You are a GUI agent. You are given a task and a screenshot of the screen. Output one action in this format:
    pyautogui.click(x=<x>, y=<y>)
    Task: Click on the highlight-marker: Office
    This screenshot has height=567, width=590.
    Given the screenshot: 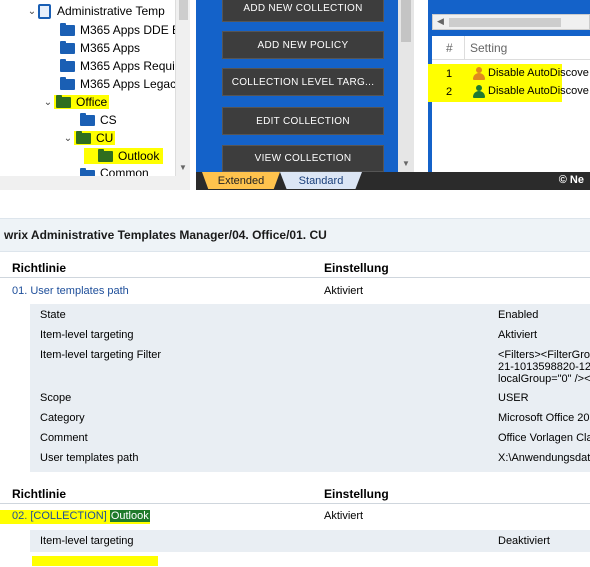 What is the action you would take?
    pyautogui.click(x=82, y=101)
    